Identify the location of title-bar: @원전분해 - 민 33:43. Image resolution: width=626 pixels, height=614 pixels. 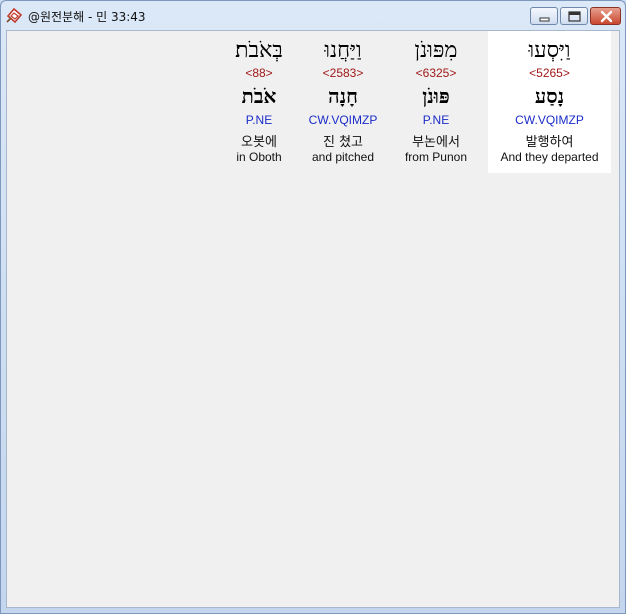
(313, 15).